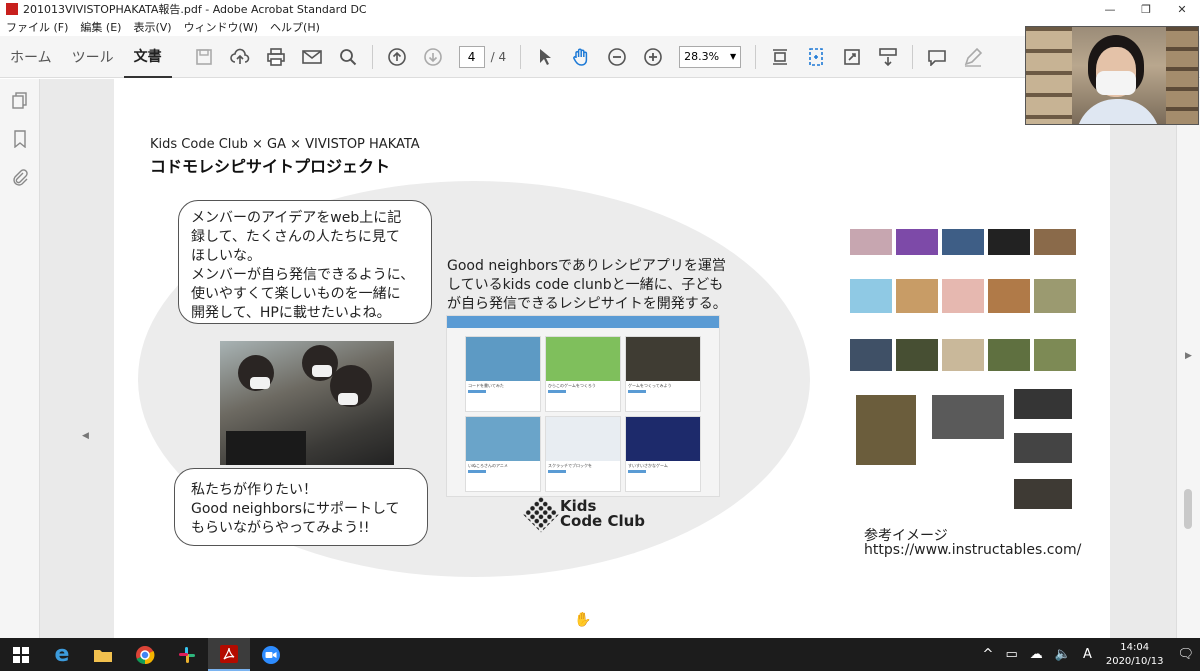 Image resolution: width=1200 pixels, height=671 pixels. Describe the element at coordinates (1110, 9) in the screenshot. I see `minimize-button: —` at that location.